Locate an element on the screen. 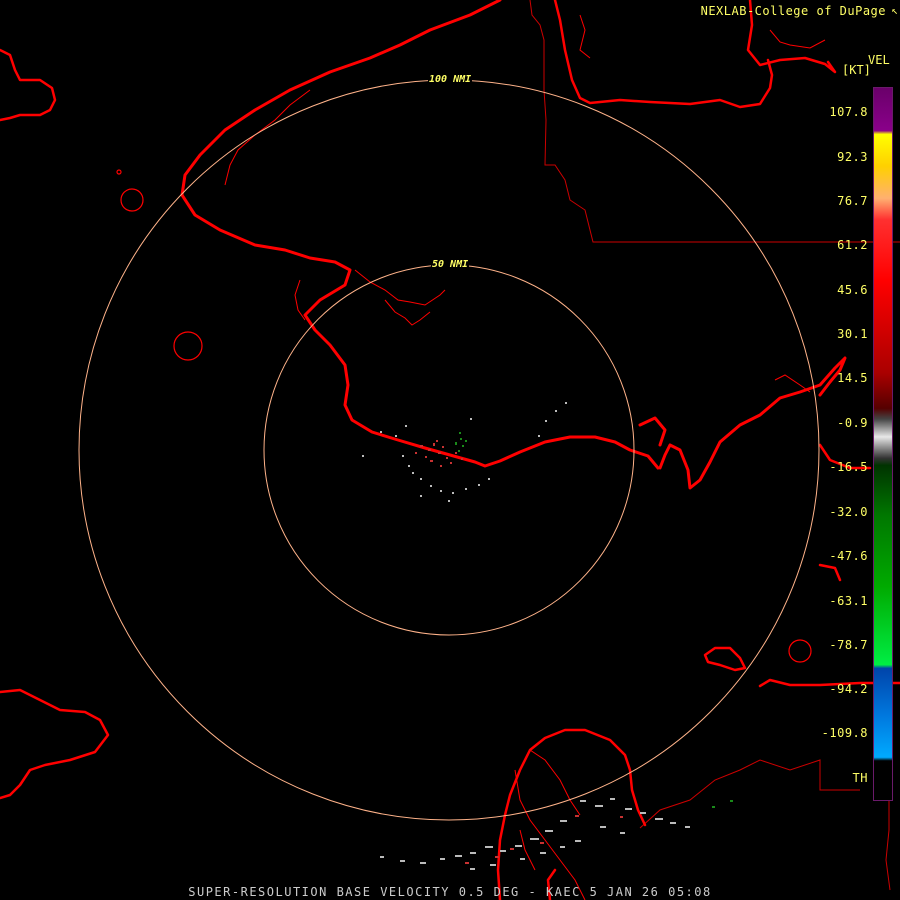  scale-label: TH is located at coordinates (860, 778).